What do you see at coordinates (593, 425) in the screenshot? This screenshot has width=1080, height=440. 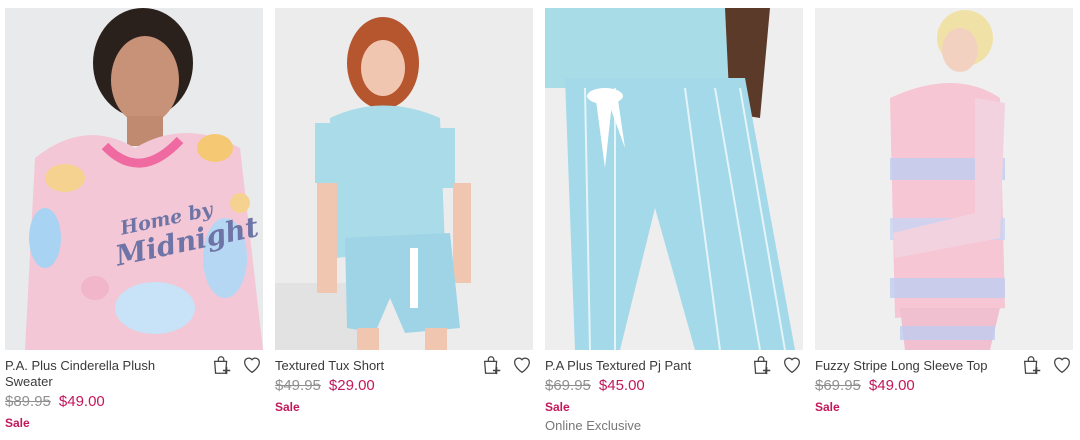 I see `online-exclusive-label: Online Exclusive` at bounding box center [593, 425].